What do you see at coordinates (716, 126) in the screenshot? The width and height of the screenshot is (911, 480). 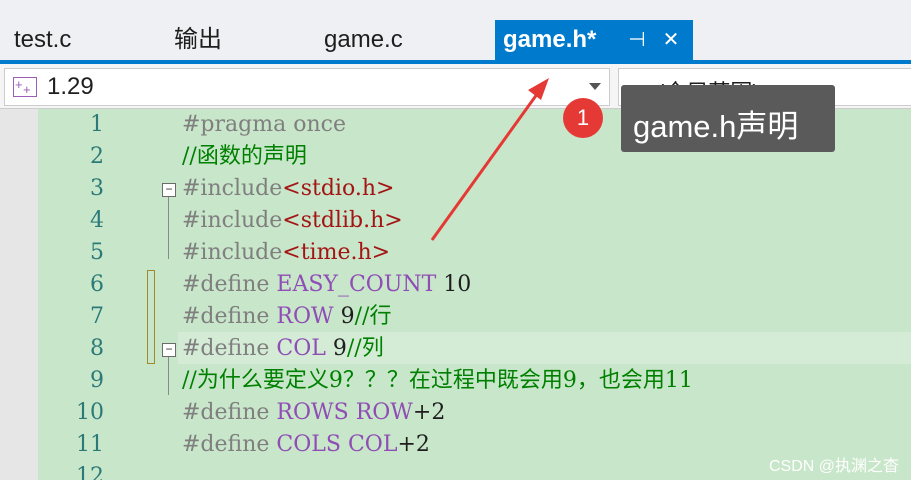 I see `tooltip-text: game.h声明` at bounding box center [716, 126].